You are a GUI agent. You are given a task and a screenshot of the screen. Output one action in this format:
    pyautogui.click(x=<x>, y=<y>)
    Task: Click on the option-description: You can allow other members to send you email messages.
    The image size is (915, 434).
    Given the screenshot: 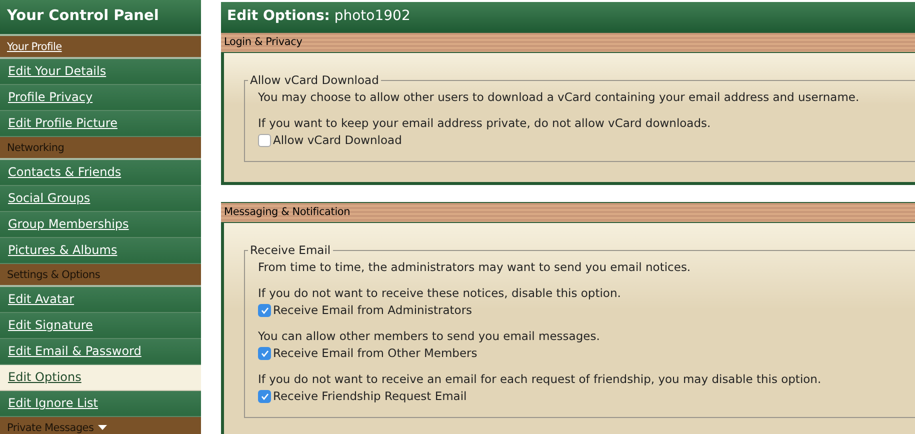 What is the action you would take?
    pyautogui.click(x=429, y=336)
    